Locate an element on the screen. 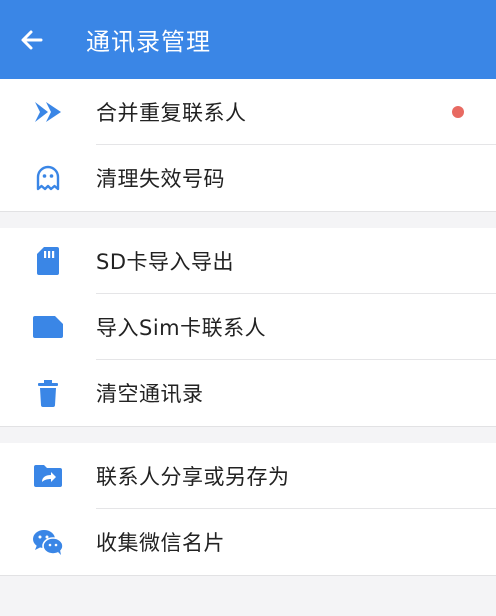 This screenshot has height=616, width=496. menu-item-label: 清理失效号码 is located at coordinates (160, 179).